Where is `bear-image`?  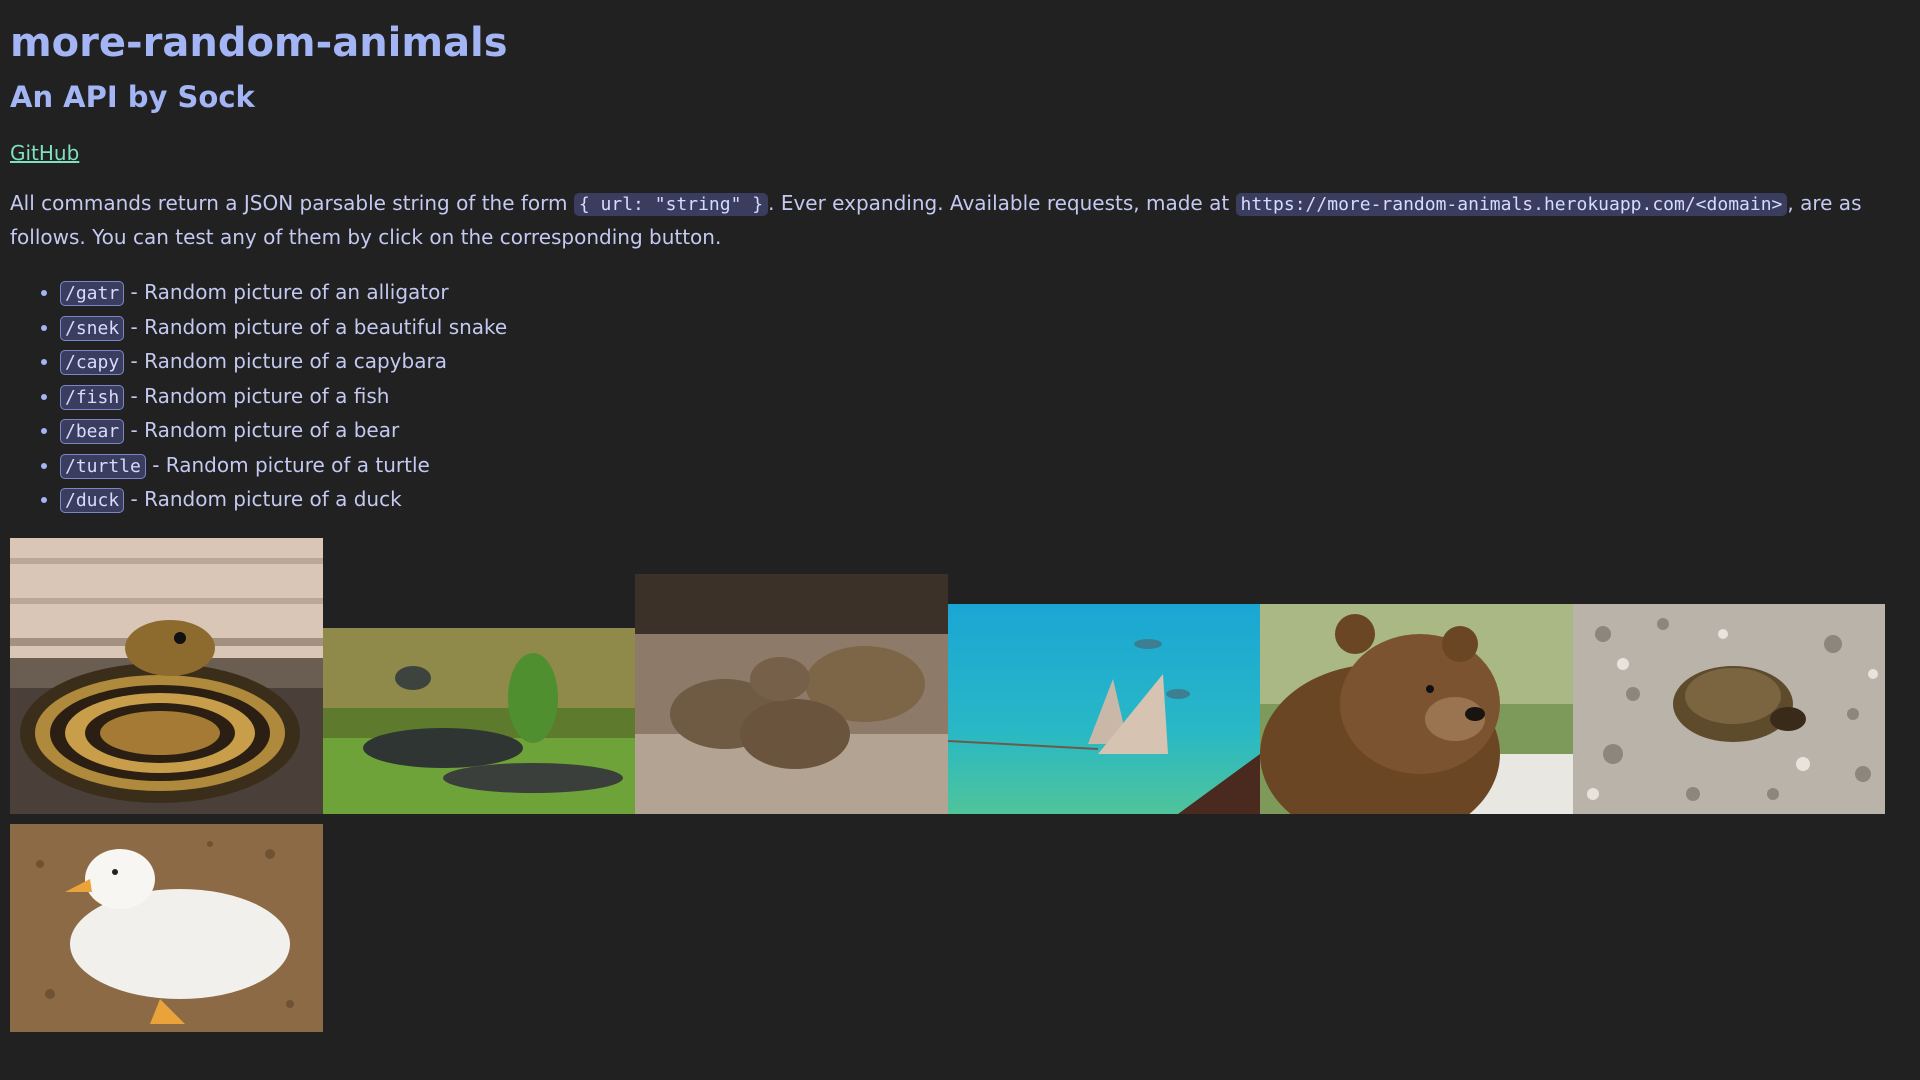 bear-image is located at coordinates (1416, 708).